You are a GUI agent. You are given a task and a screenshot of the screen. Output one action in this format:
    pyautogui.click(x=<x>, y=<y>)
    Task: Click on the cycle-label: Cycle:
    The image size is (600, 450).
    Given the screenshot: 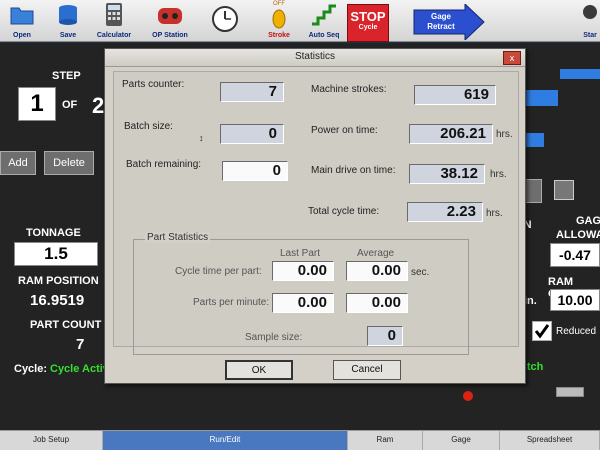 What is the action you would take?
    pyautogui.click(x=31, y=369)
    